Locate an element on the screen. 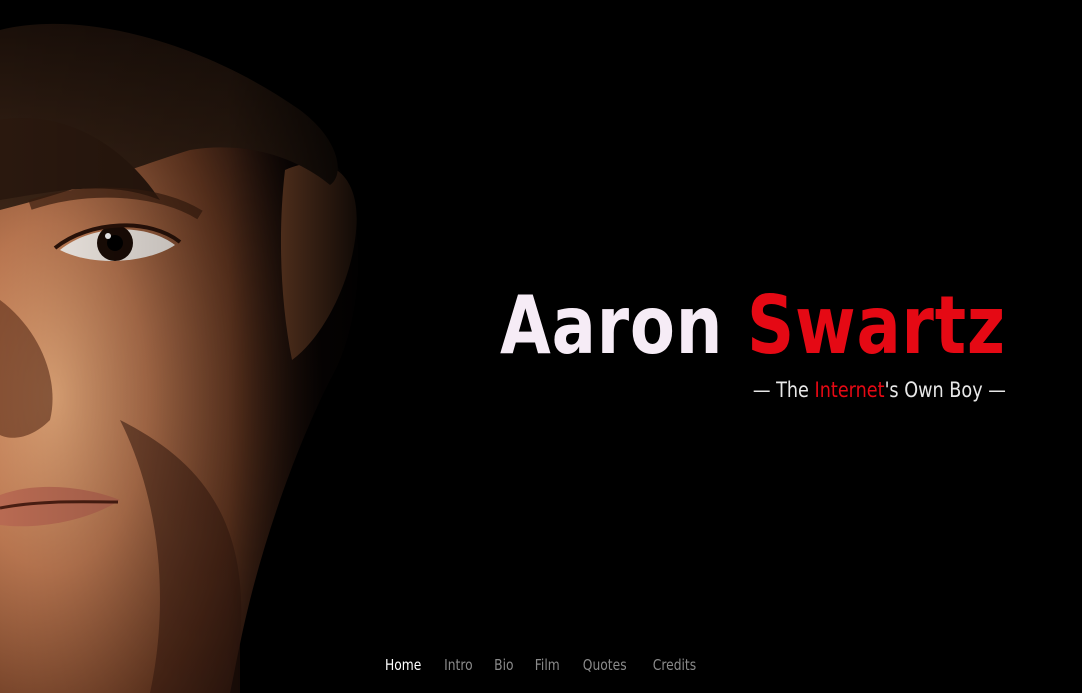  title-last-name: Swartz is located at coordinates (876, 325).